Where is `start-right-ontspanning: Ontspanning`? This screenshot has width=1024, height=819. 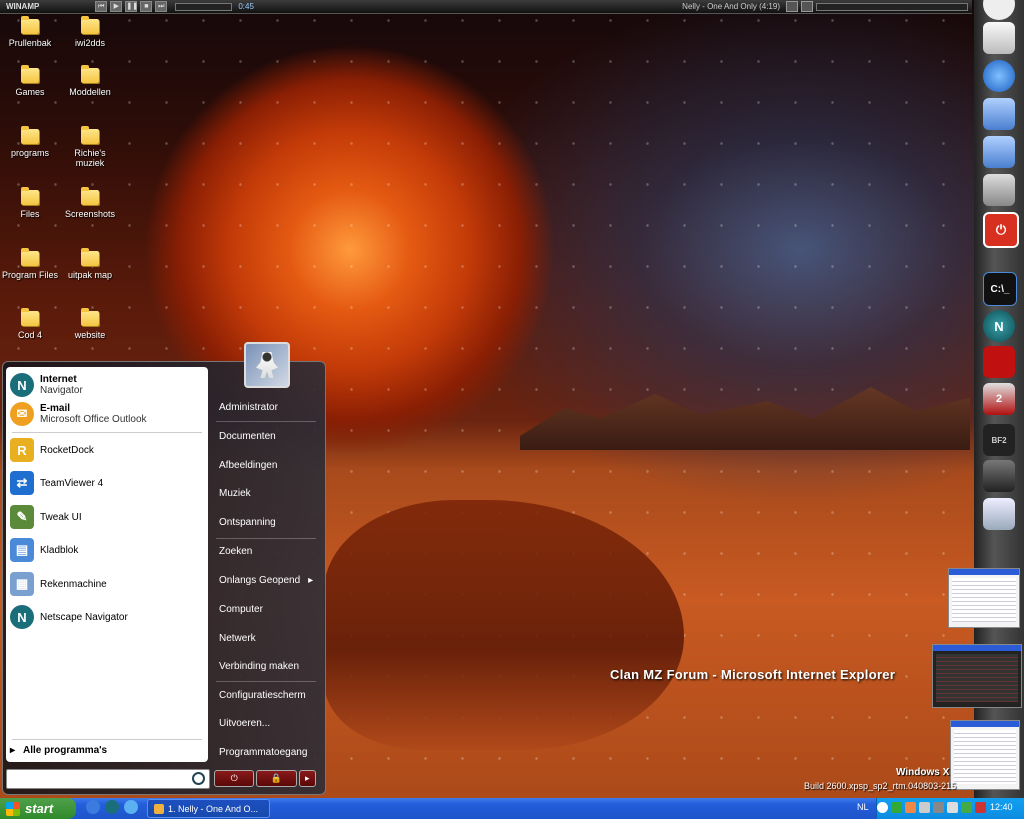 start-right-ontspanning: Ontspanning is located at coordinates (247, 522).